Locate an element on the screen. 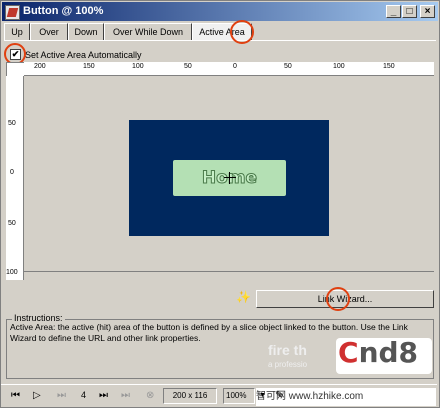 This screenshot has width=440, height=408. prev-frame-icon: ⏭ is located at coordinates (61, 395).